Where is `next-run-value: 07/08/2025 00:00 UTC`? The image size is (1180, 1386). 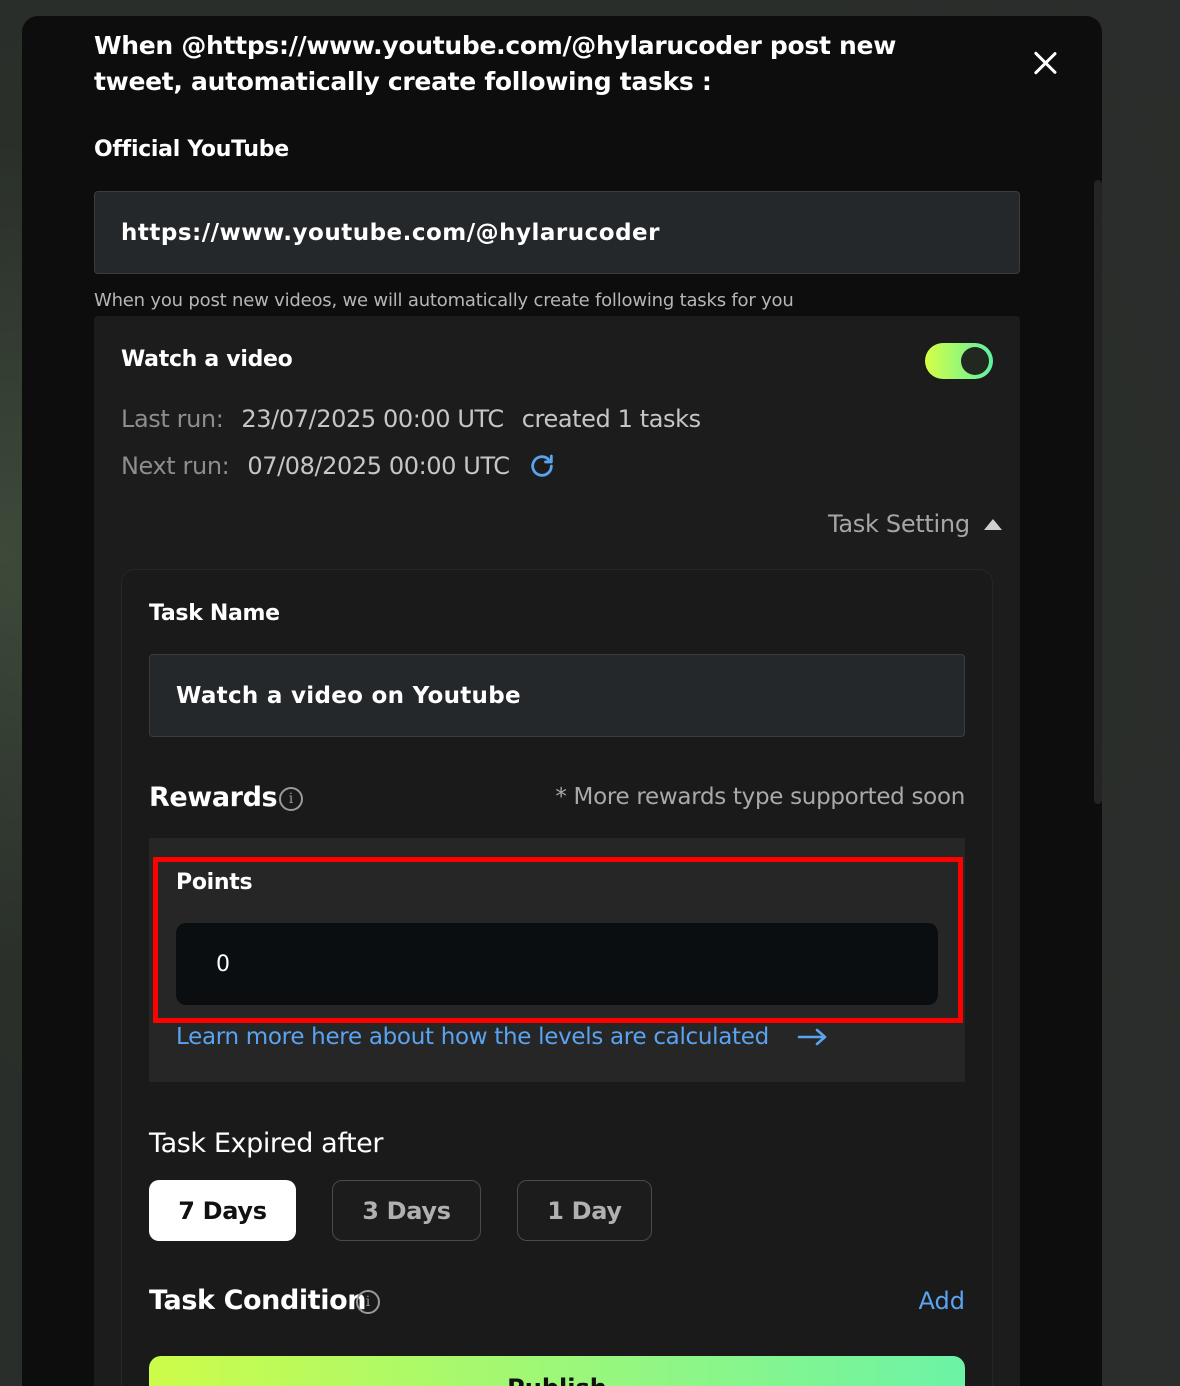 next-run-value: 07/08/2025 00:00 UTC is located at coordinates (378, 466).